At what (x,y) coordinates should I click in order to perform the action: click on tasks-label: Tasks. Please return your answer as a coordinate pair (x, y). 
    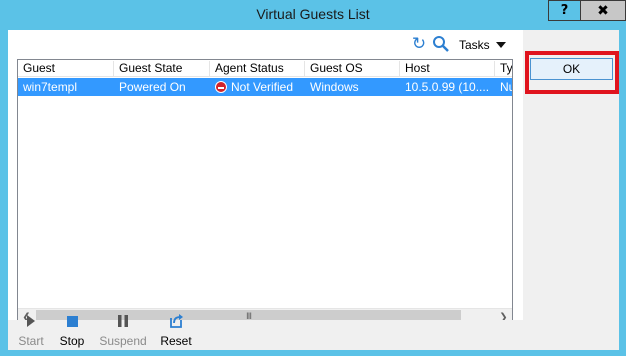
    Looking at the image, I should click on (474, 45).